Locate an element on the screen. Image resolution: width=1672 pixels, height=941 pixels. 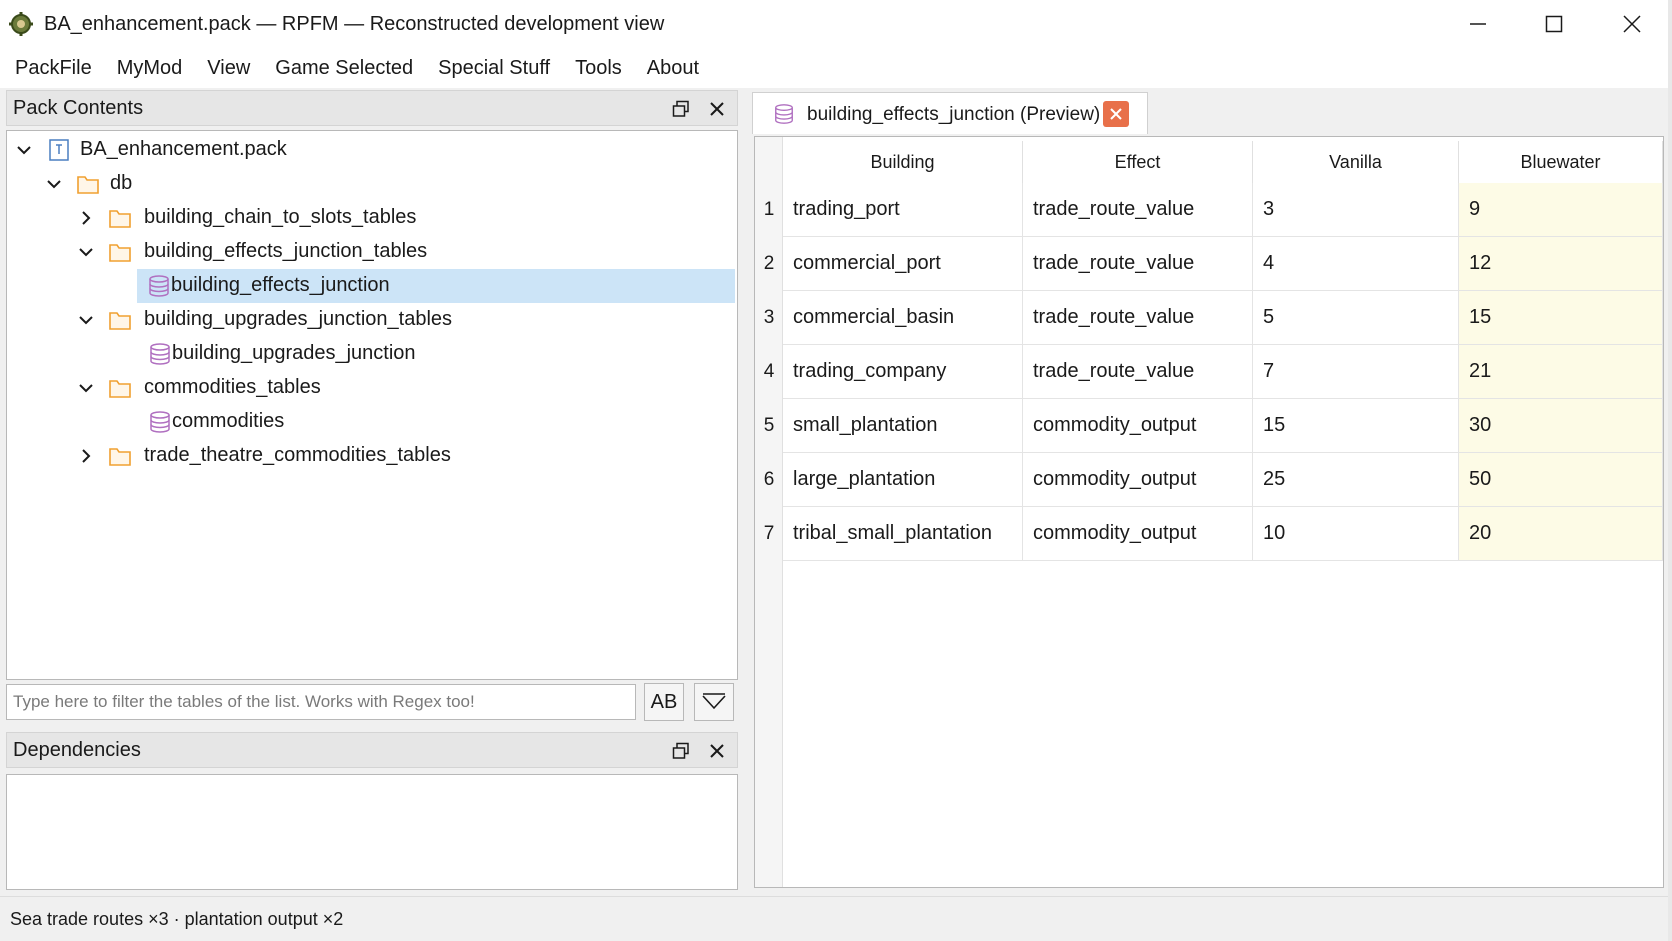
tree-item-building-chain-to-slots-tables: building_chain_to_slots_tables is located at coordinates (372, 218).